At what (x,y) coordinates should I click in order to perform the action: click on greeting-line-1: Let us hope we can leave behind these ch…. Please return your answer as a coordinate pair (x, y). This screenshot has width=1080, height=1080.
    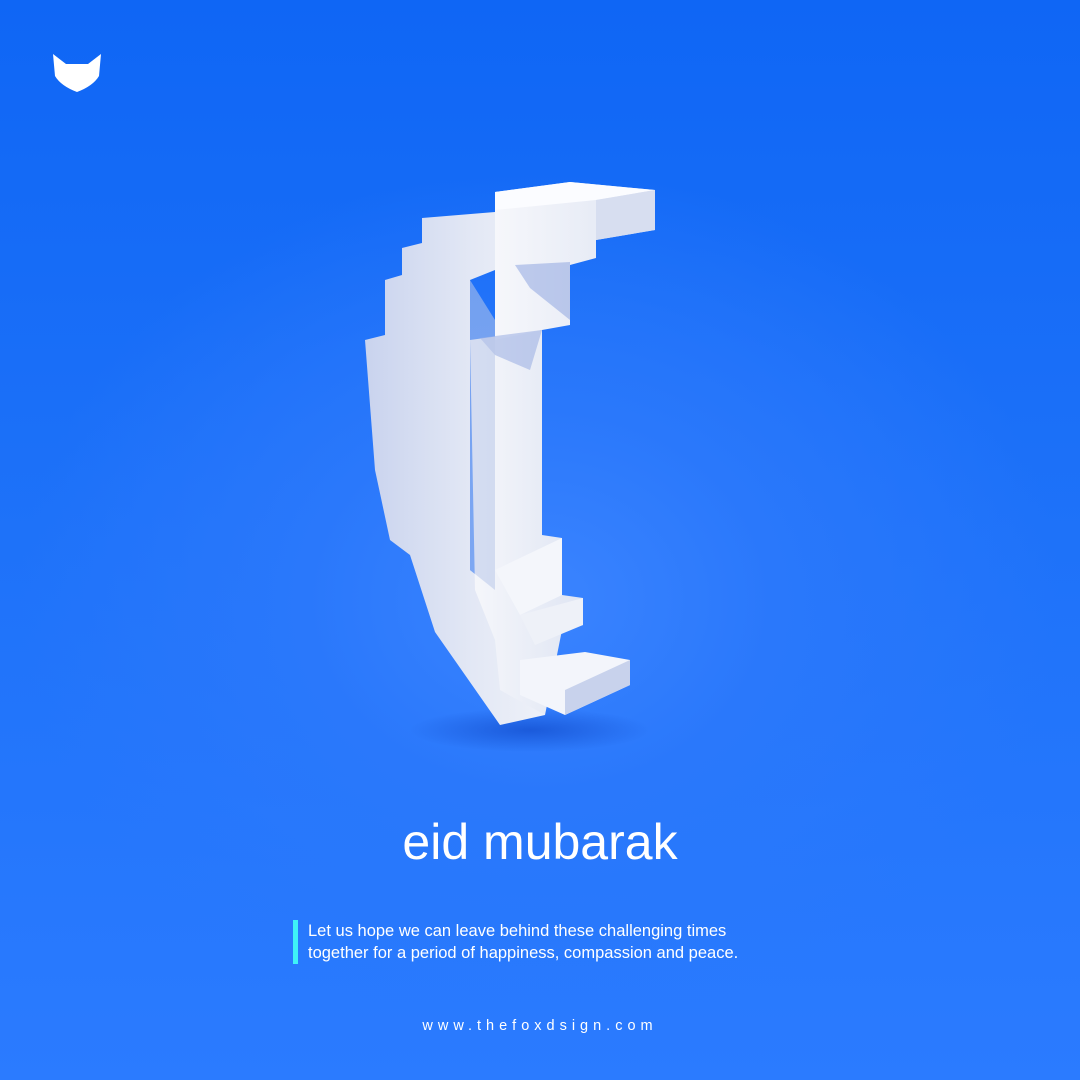
    Looking at the image, I should click on (517, 931).